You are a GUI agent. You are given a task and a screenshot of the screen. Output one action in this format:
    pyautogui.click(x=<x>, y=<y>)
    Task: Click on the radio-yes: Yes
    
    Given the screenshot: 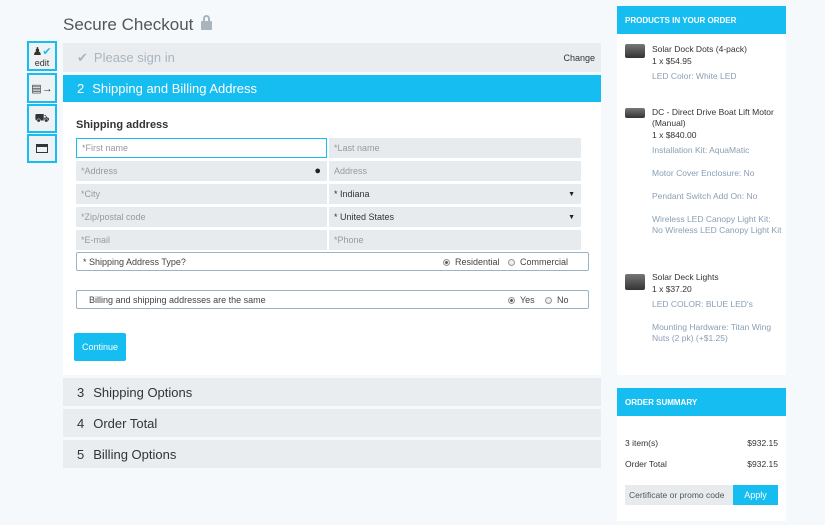 What is the action you would take?
    pyautogui.click(x=521, y=300)
    